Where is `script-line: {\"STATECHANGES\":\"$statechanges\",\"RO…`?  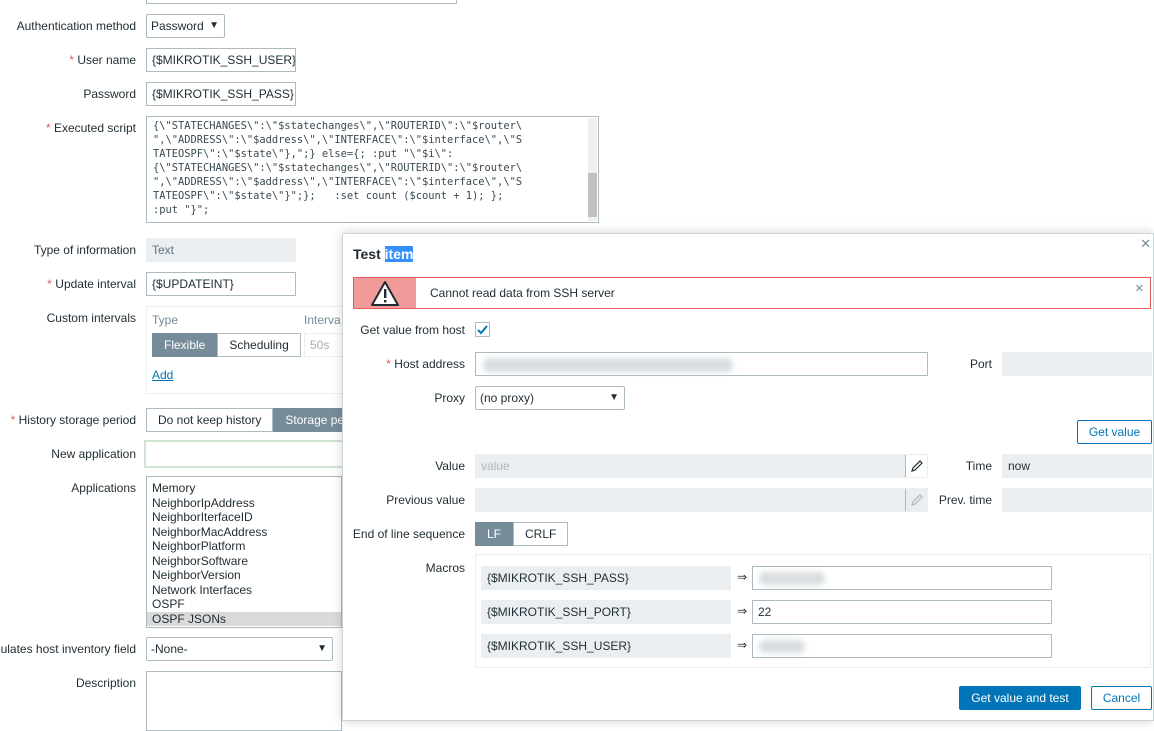
script-line: {\"STATECHANGES\":\"$statechanges\",\"RO… is located at coordinates (338, 126).